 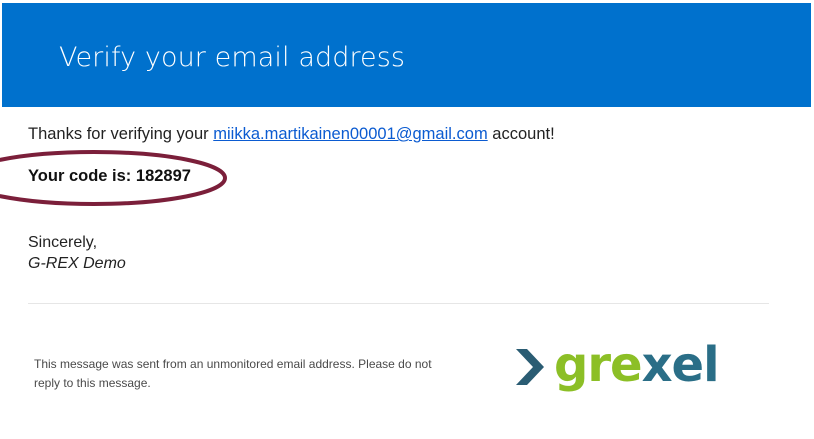 I want to click on grexel-logo: grexel, so click(x=618, y=365).